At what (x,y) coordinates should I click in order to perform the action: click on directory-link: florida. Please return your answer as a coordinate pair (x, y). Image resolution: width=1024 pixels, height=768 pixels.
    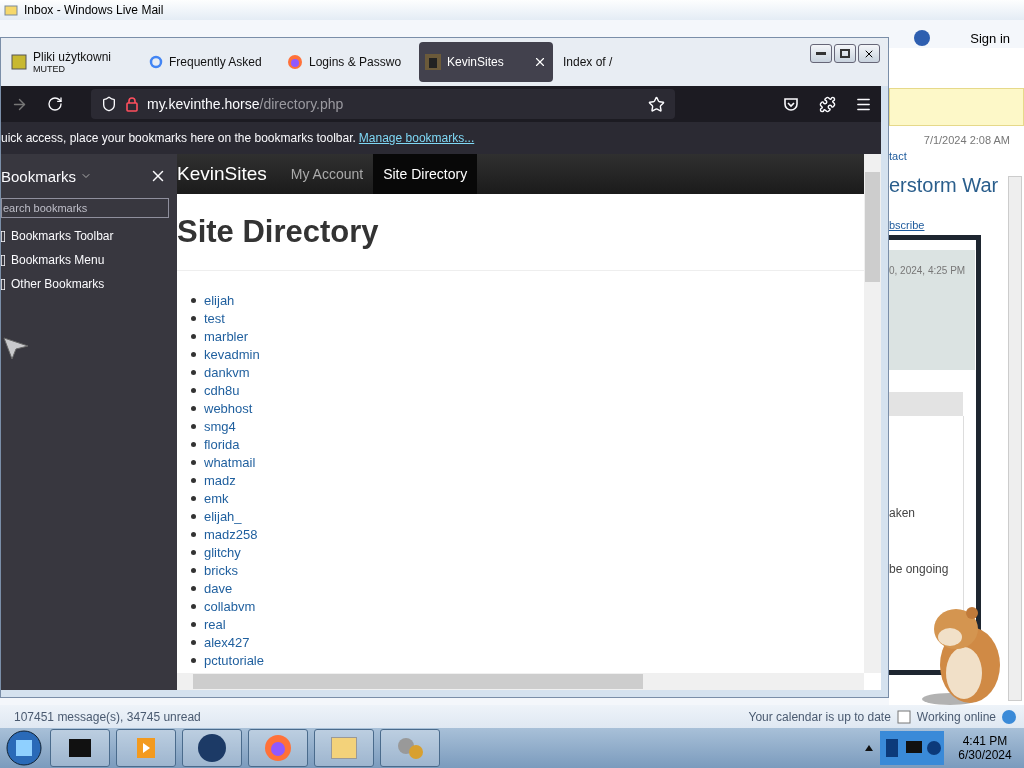
    Looking at the image, I should click on (222, 444).